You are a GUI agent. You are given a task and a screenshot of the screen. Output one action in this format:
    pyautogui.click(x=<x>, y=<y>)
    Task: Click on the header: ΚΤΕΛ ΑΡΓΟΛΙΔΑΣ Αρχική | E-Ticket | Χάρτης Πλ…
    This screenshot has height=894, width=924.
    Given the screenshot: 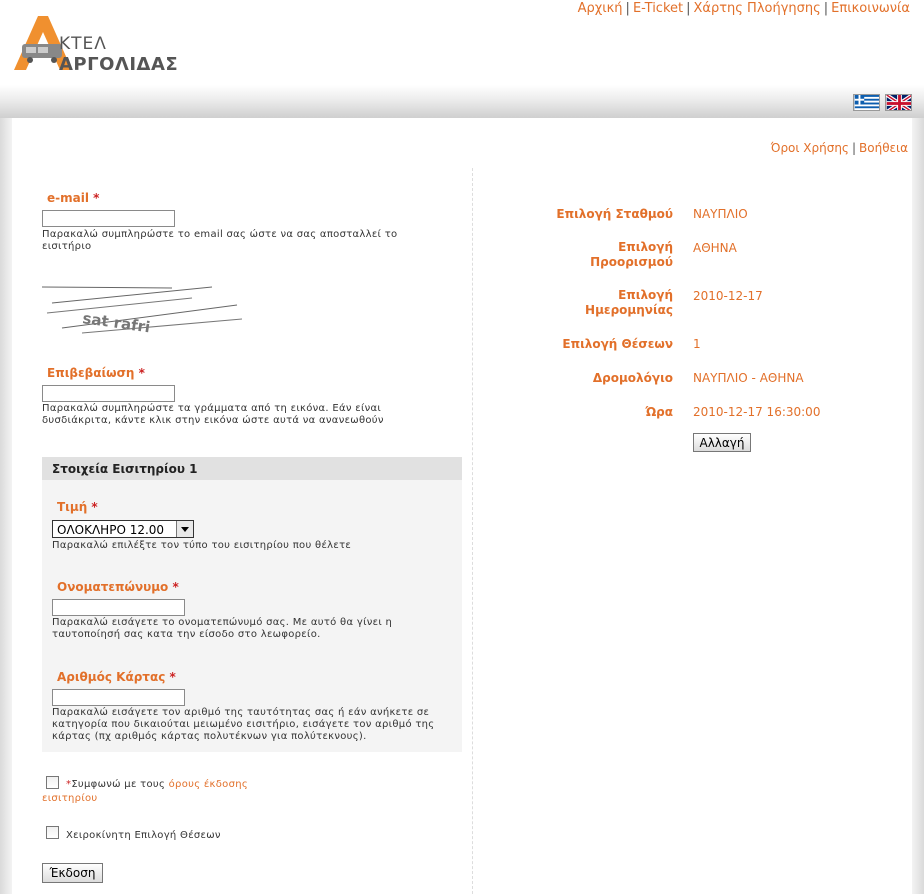 What is the action you would take?
    pyautogui.click(x=462, y=42)
    